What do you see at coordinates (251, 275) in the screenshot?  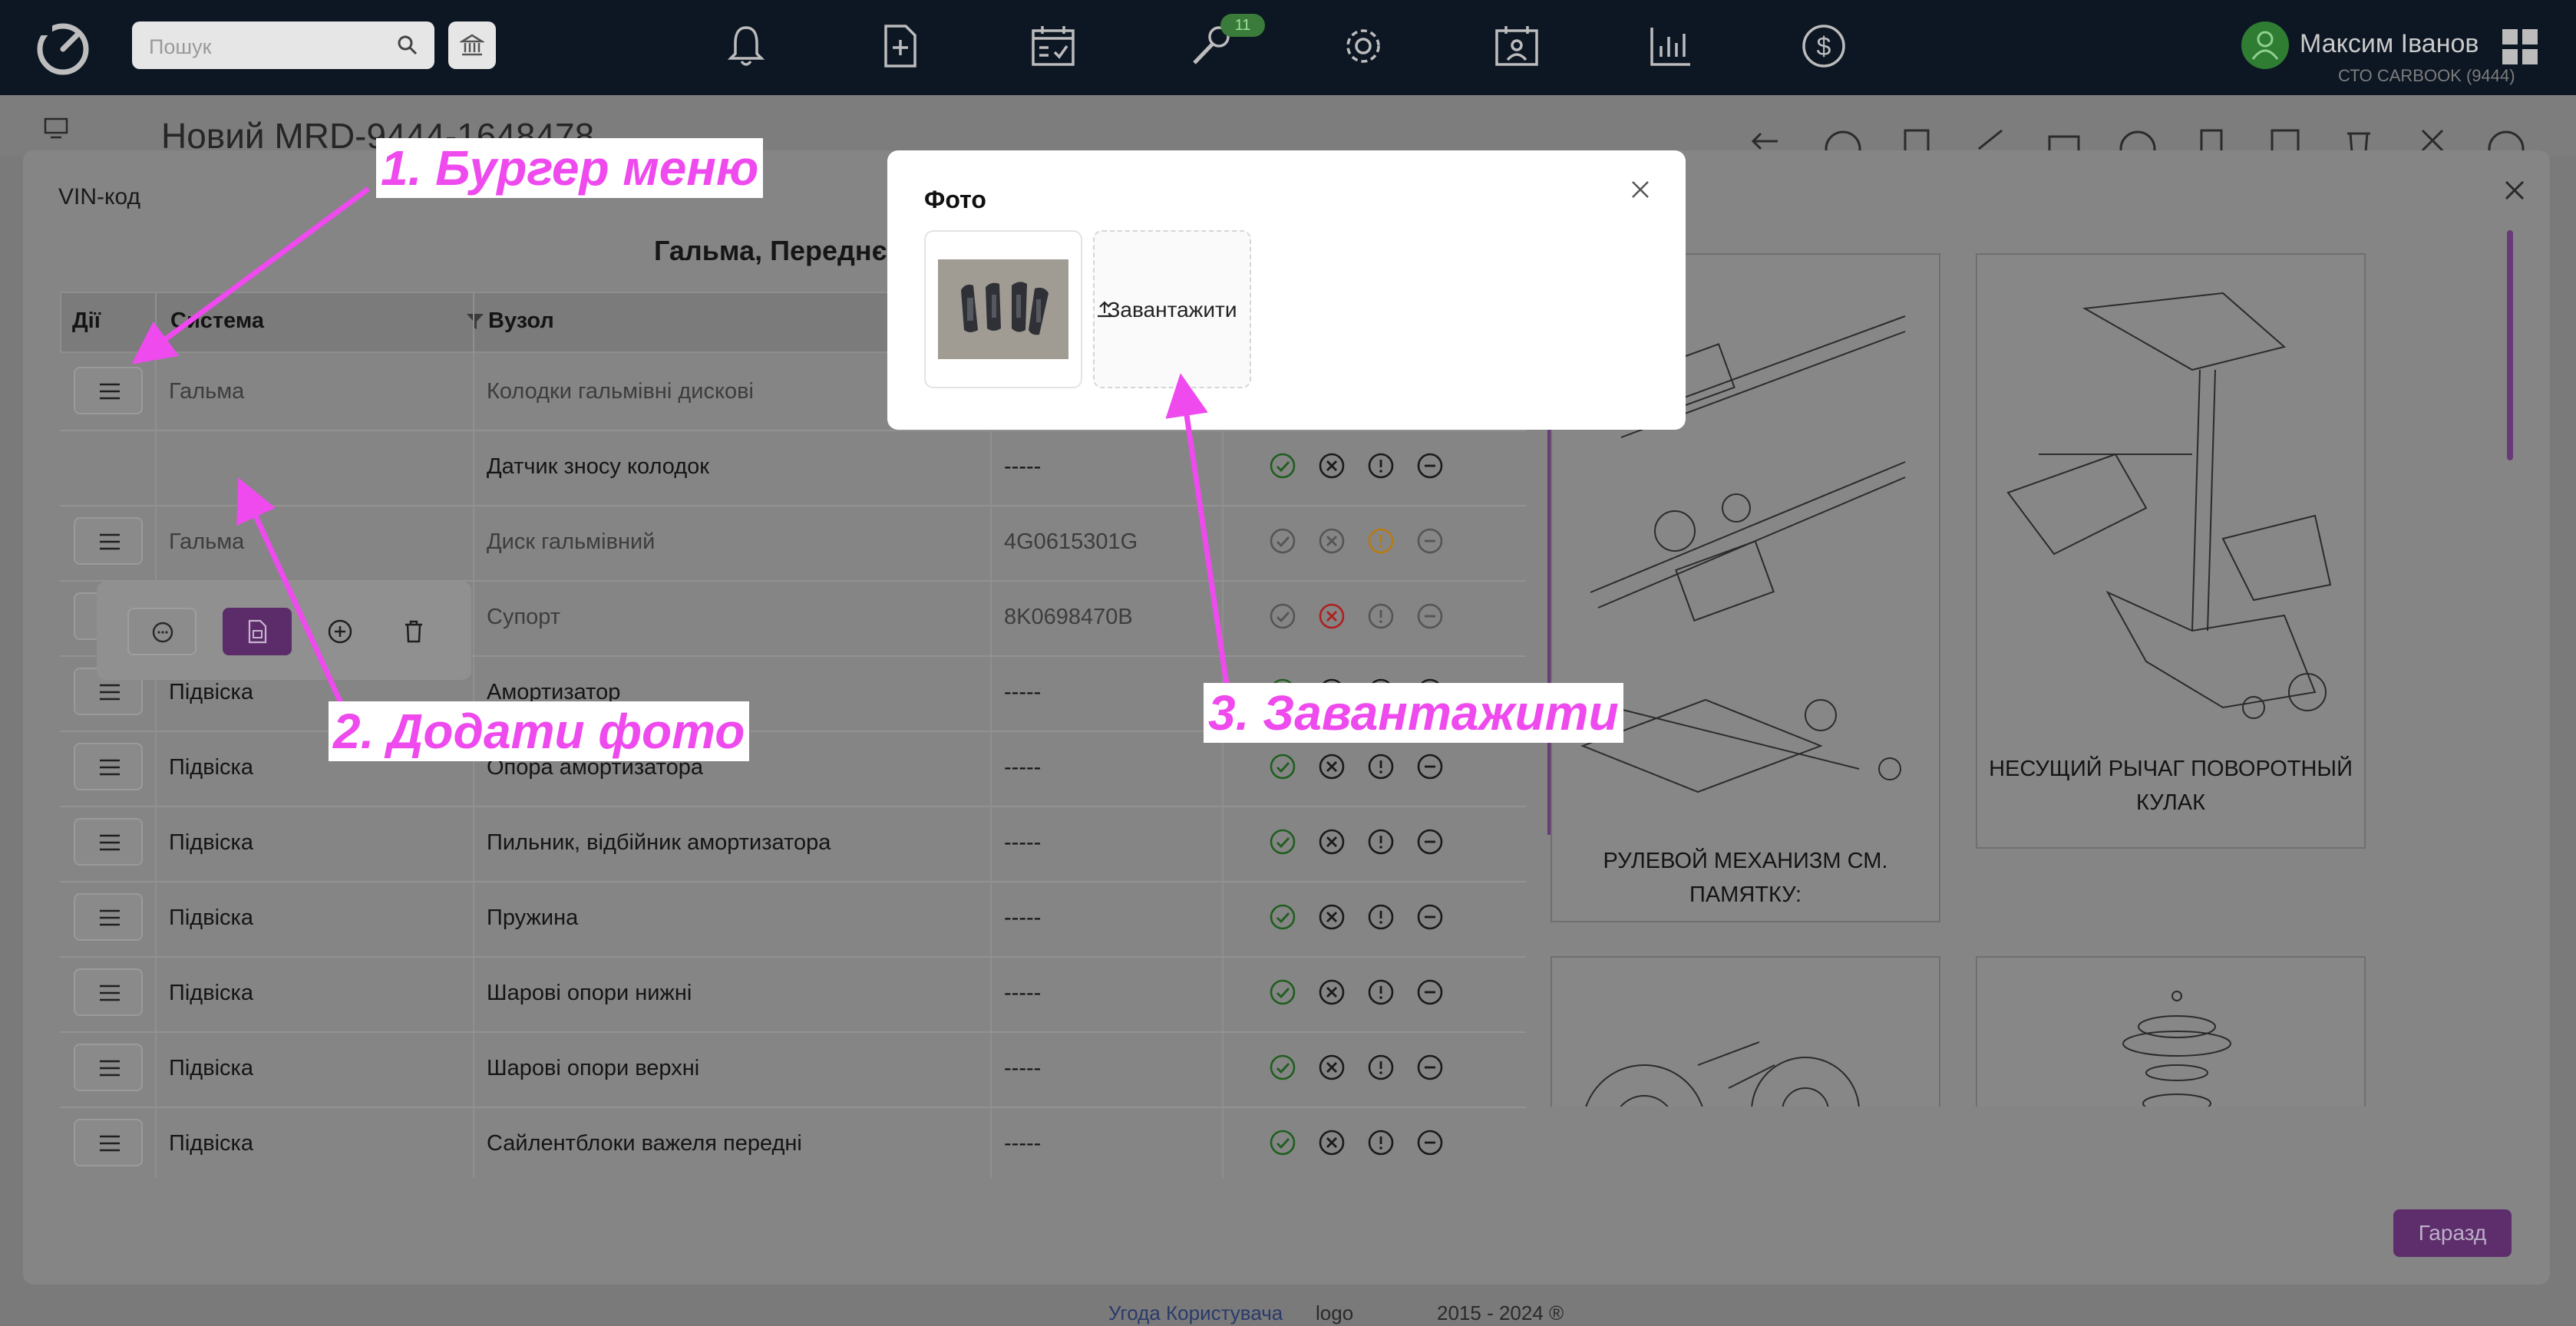 I see `arrow-to-burger-menu` at bounding box center [251, 275].